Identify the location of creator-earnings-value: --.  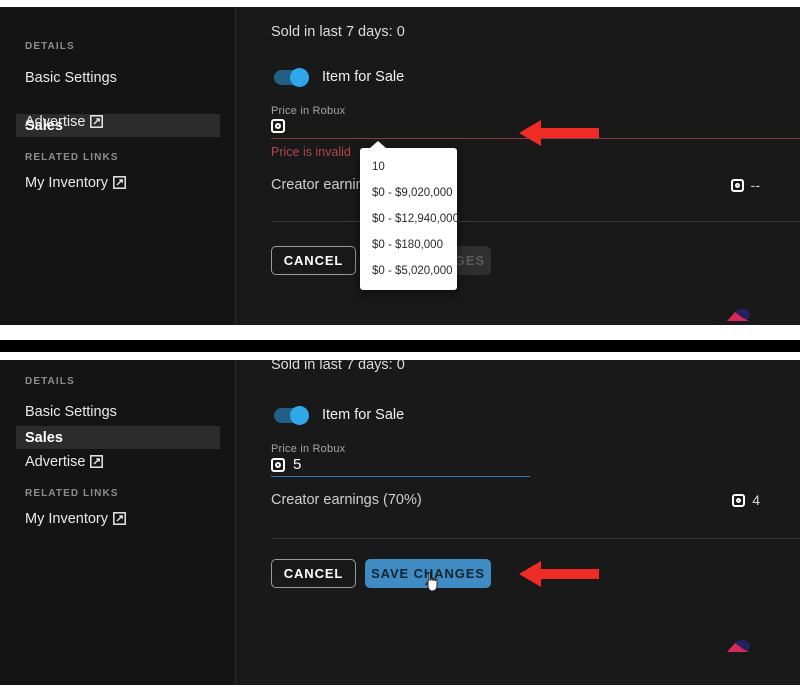
(745, 185).